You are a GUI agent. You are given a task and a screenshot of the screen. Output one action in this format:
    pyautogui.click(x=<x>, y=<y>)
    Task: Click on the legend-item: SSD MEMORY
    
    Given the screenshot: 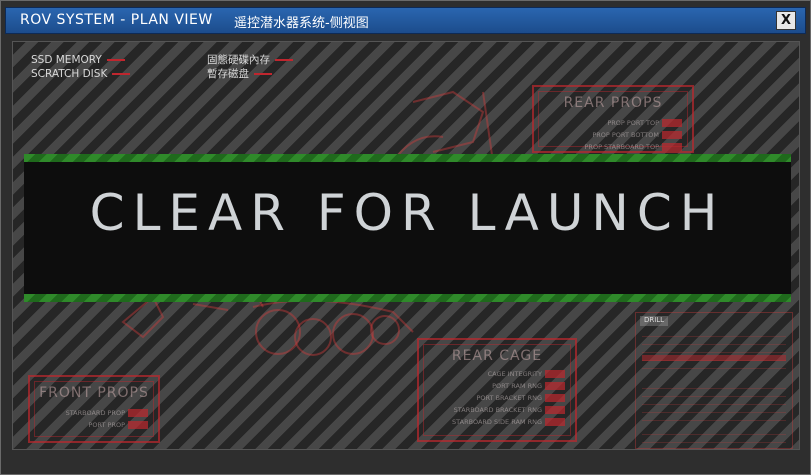 What is the action you would take?
    pyautogui.click(x=80, y=60)
    